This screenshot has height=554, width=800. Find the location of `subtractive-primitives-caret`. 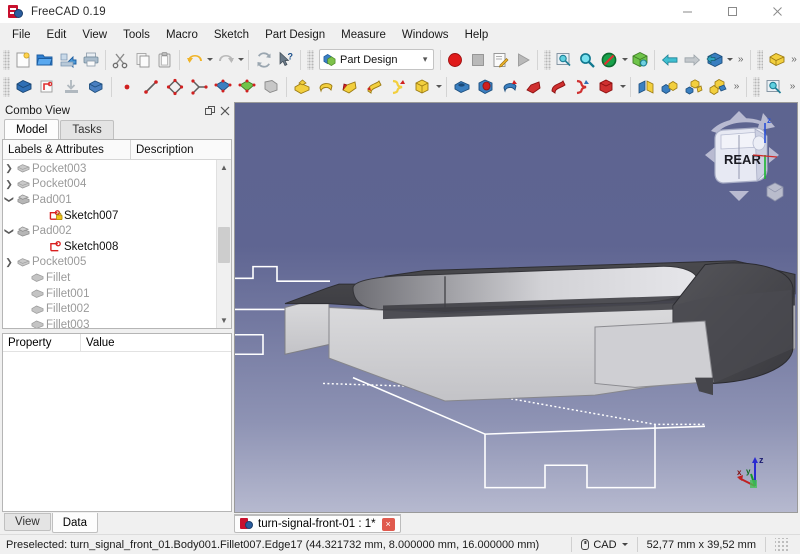

subtractive-primitives-caret is located at coordinates (622, 87).